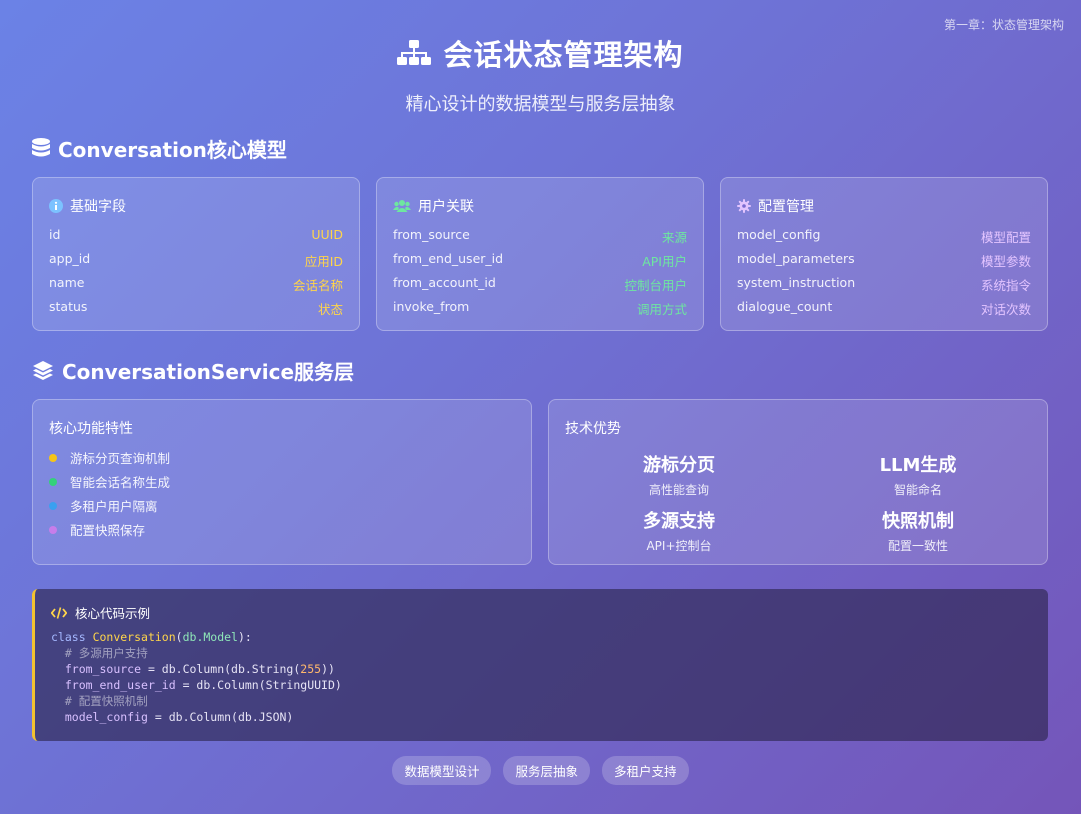  I want to click on feature-item: 游标分页查询机制, so click(109, 457).